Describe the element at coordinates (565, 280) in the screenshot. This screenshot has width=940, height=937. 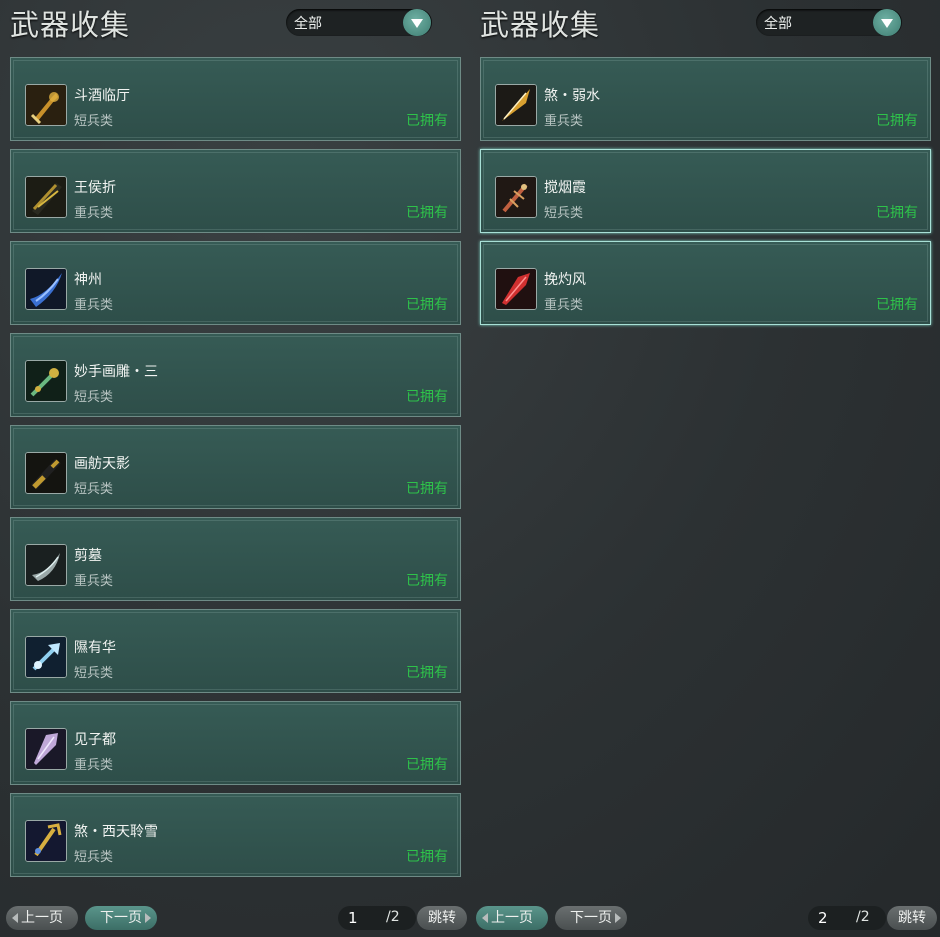
I see `weapon-name: 挽灼风` at that location.